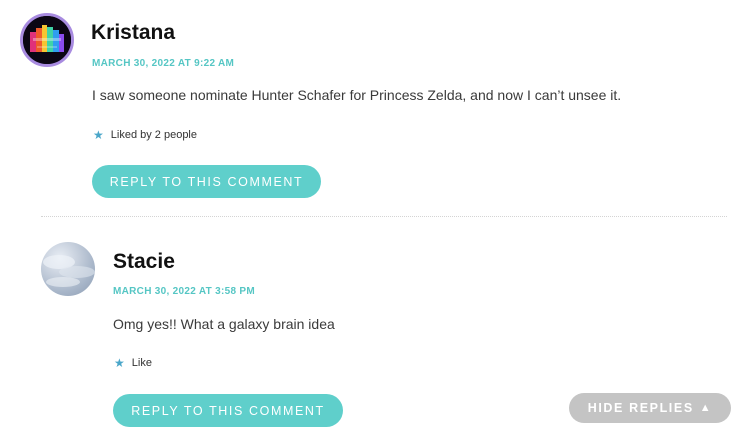 The width and height of the screenshot is (745, 439). I want to click on like-button: ★ Like, so click(133, 363).